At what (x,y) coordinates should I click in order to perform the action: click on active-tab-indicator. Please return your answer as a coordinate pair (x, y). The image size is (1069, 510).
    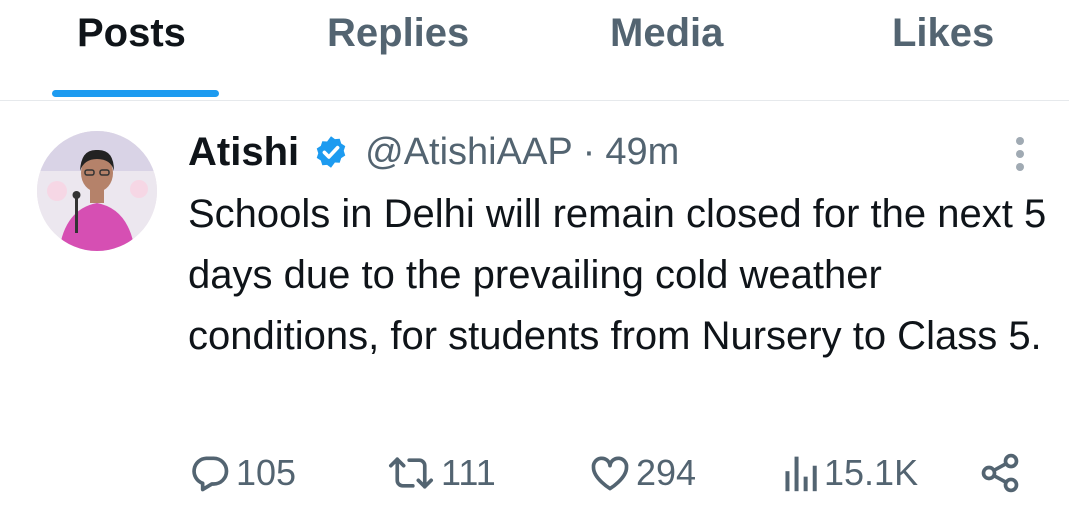
    Looking at the image, I should click on (135, 93).